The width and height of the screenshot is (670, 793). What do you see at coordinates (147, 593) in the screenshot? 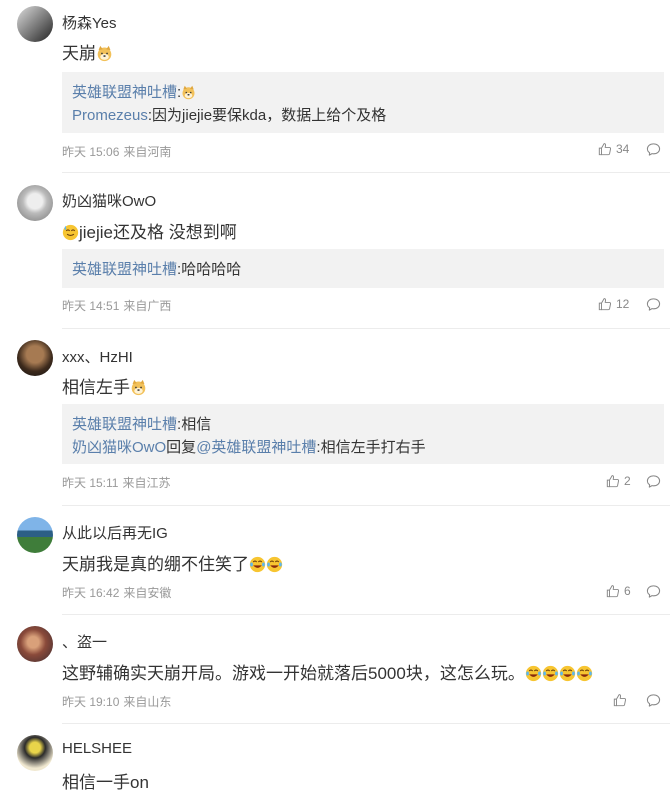
I see `location: 来自安徽` at bounding box center [147, 593].